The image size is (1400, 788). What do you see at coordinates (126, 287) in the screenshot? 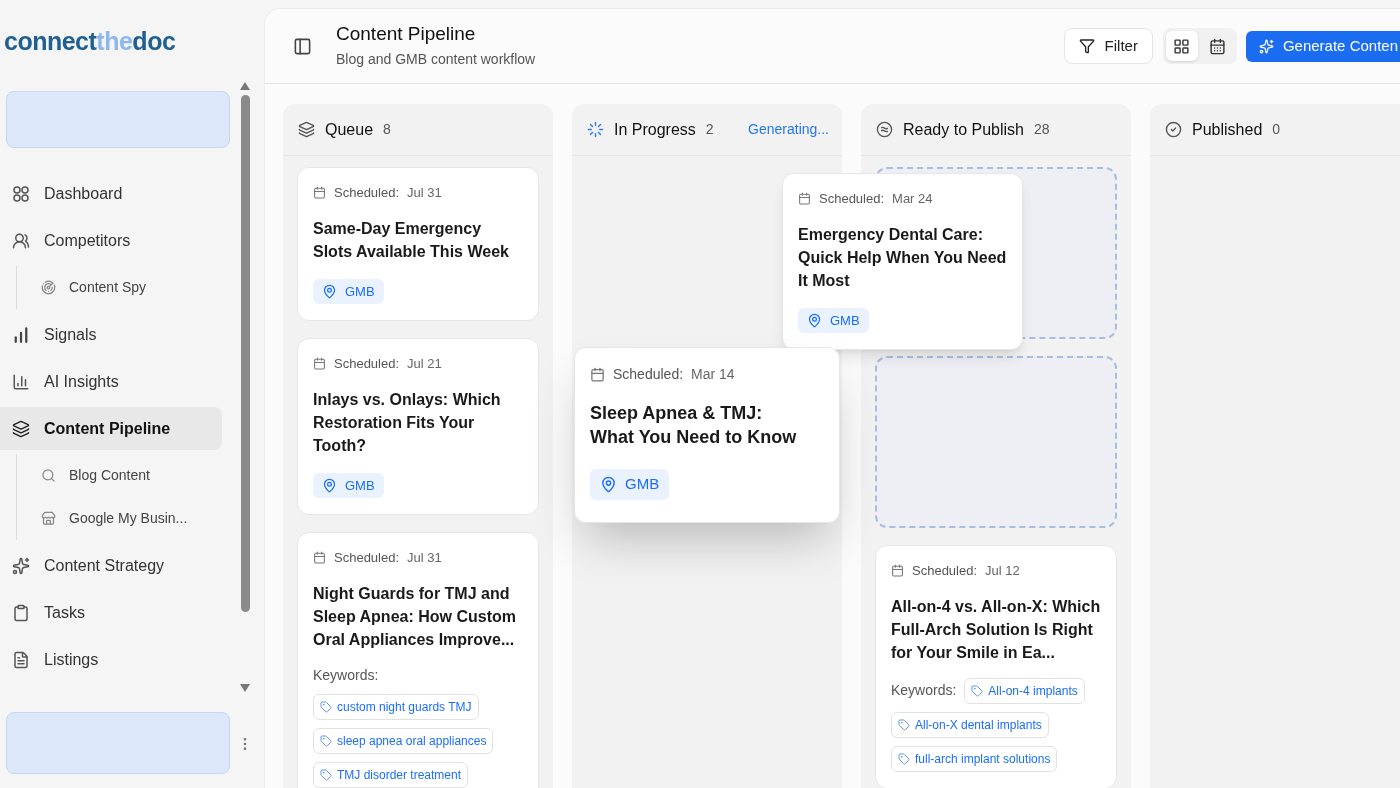
I see `nav-subitem: Content Spy` at bounding box center [126, 287].